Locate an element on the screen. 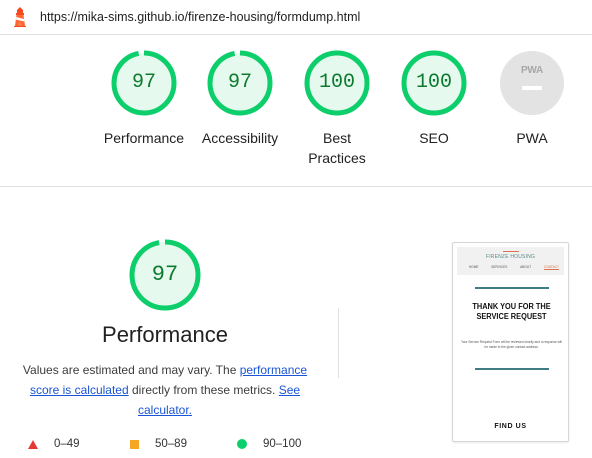 The width and height of the screenshot is (592, 458). vertical-divider is located at coordinates (338, 343).